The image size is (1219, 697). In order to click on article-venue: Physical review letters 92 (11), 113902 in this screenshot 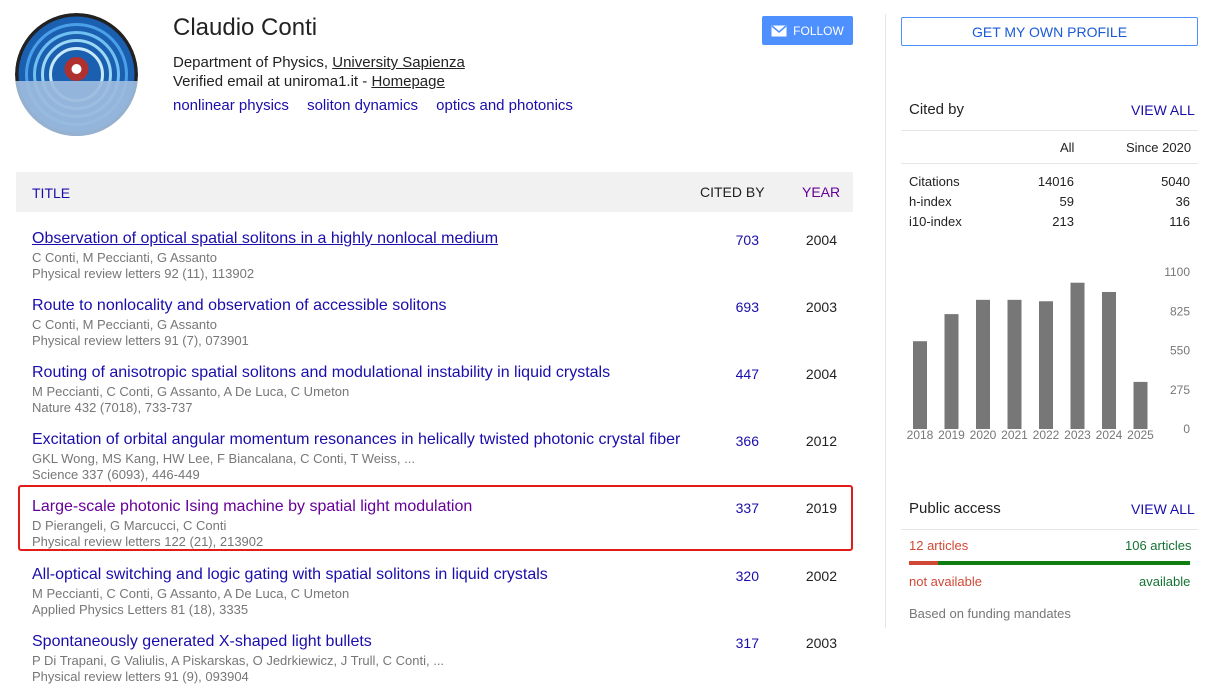, I will do `click(143, 273)`.